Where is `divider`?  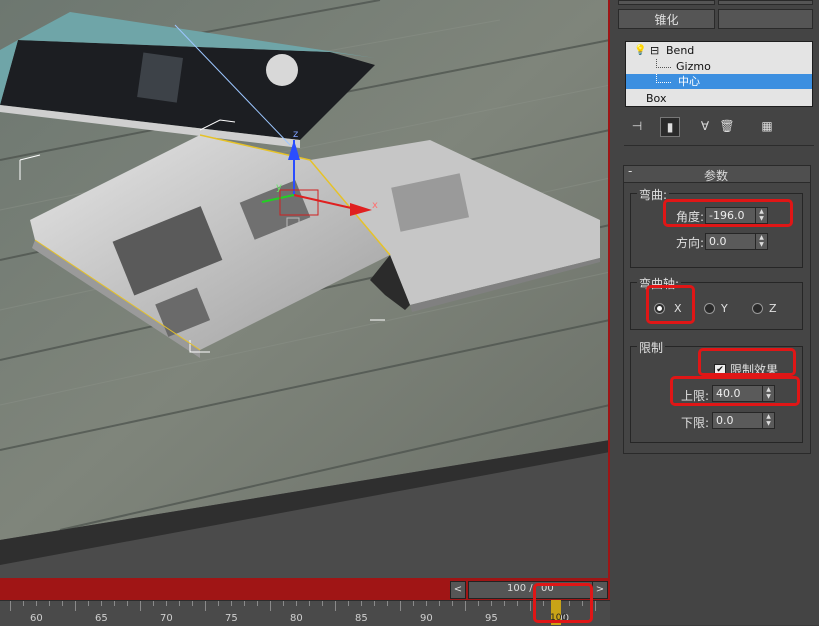
divider is located at coordinates (719, 145).